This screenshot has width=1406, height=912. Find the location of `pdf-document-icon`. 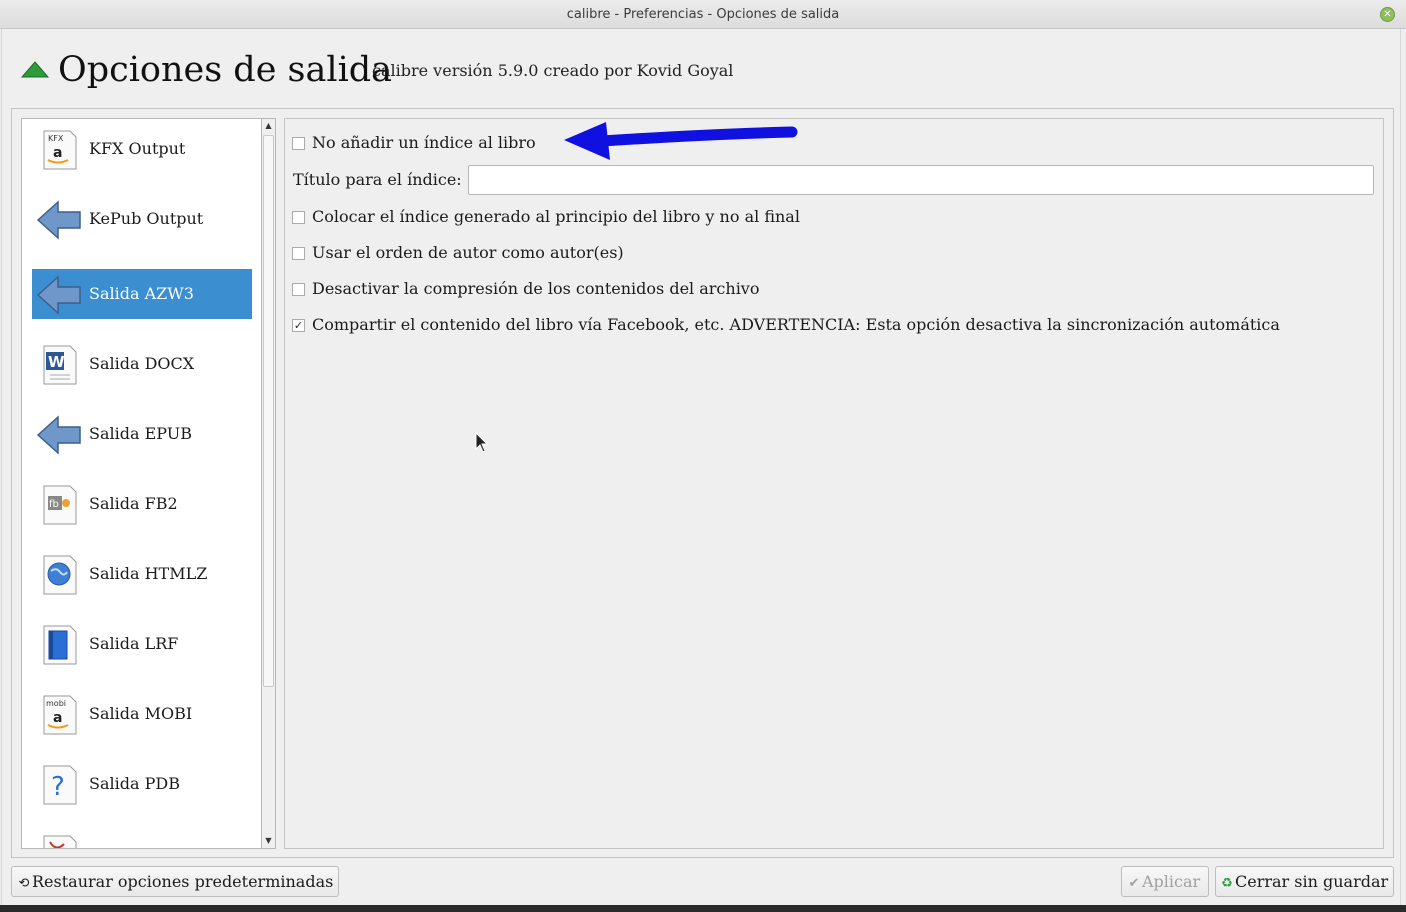

pdf-document-icon is located at coordinates (60, 841).